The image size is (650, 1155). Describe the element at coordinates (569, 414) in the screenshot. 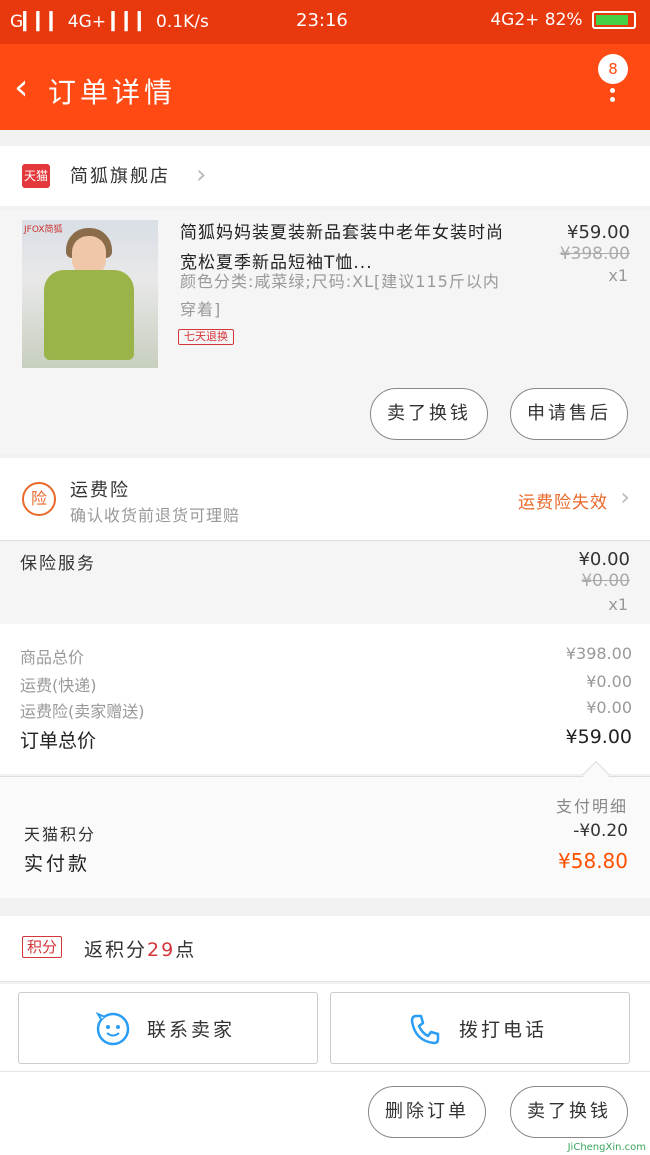

I see `after-sale-button: 申请售后` at that location.